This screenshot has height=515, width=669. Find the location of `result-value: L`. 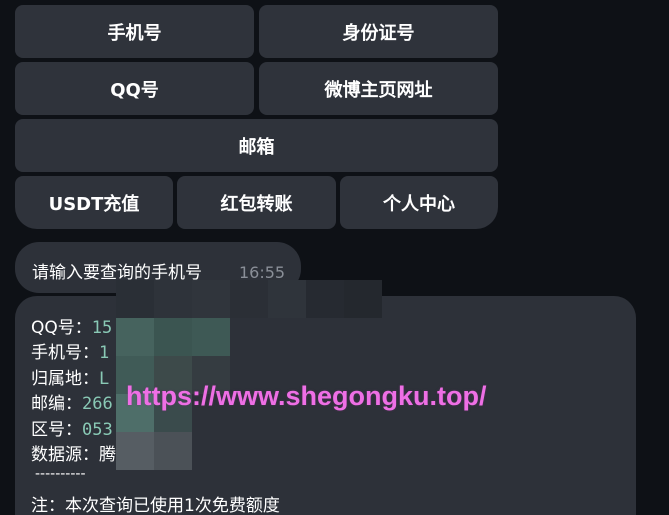

result-value: L is located at coordinates (104, 379).